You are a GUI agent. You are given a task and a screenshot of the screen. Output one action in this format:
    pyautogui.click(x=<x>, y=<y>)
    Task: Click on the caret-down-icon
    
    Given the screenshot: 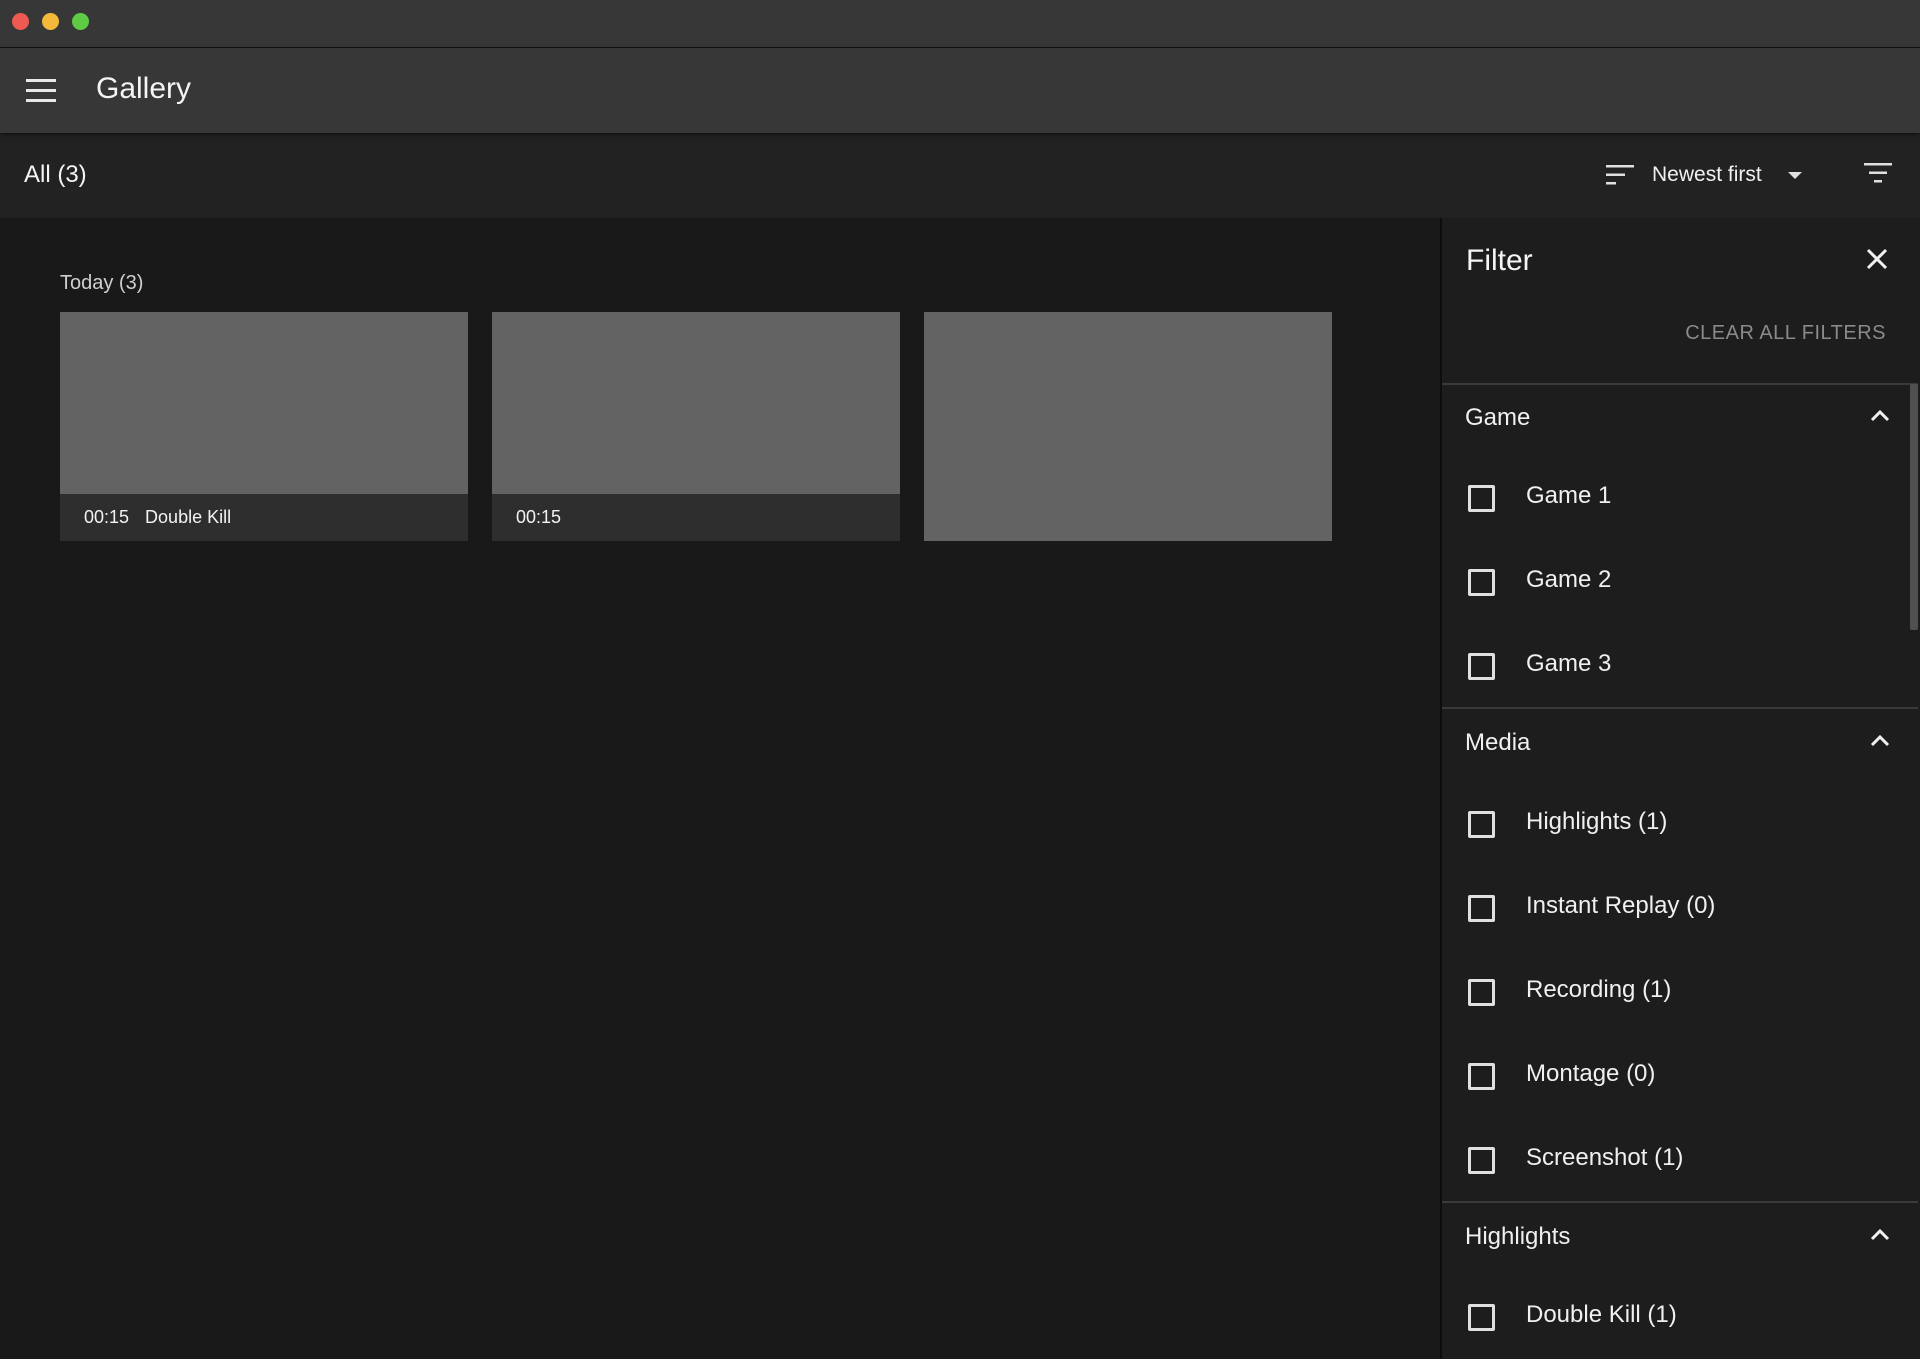 What is the action you would take?
    pyautogui.click(x=1795, y=175)
    